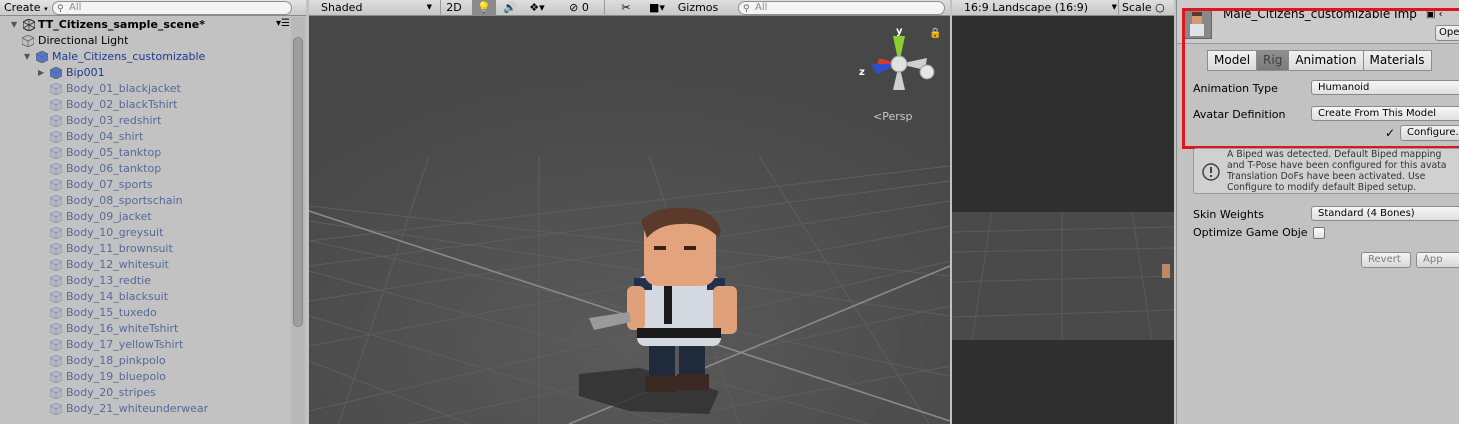 This screenshot has height=424, width=1459. What do you see at coordinates (841, 8) in the screenshot?
I see `scene-search-input: ⚲ All` at bounding box center [841, 8].